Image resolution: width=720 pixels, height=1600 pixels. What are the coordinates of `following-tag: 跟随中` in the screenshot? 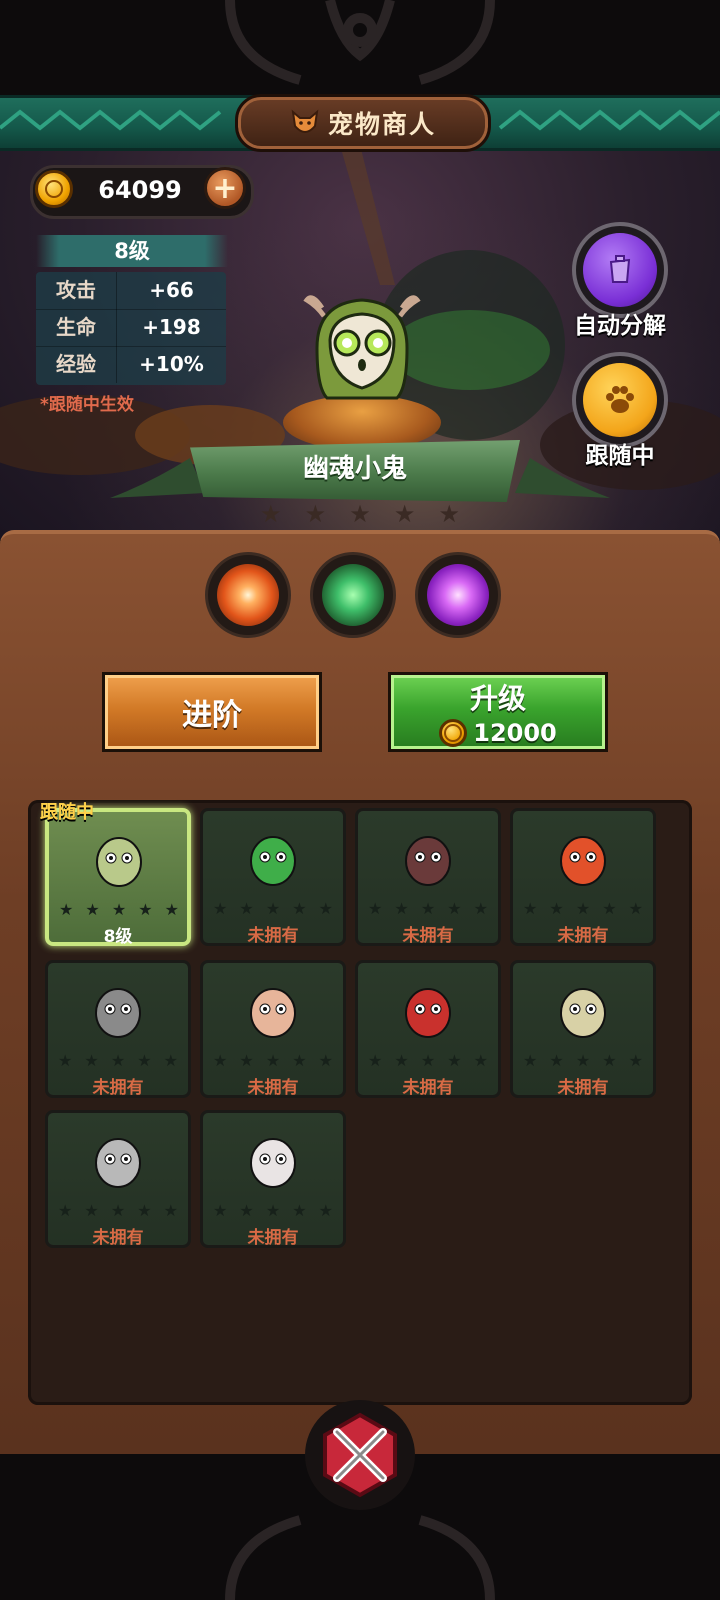 It's located at (67, 812).